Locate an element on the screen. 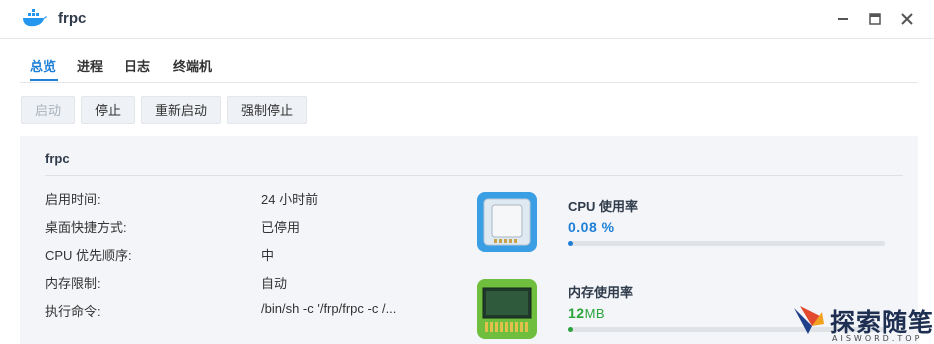 The image size is (934, 344). restart-button: 重新启动 is located at coordinates (181, 110).